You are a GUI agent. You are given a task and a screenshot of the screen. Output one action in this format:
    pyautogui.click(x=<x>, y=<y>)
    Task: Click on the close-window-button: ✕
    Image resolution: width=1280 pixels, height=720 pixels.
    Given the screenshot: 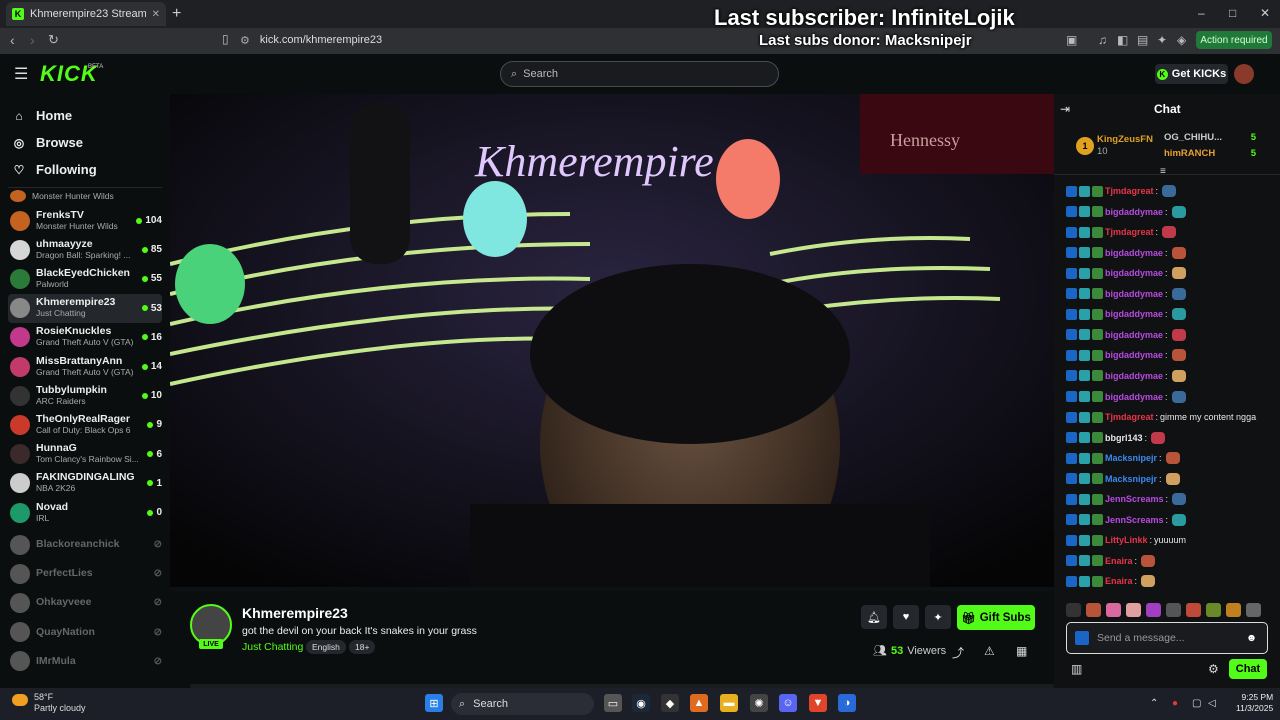 What is the action you would take?
    pyautogui.click(x=1265, y=13)
    